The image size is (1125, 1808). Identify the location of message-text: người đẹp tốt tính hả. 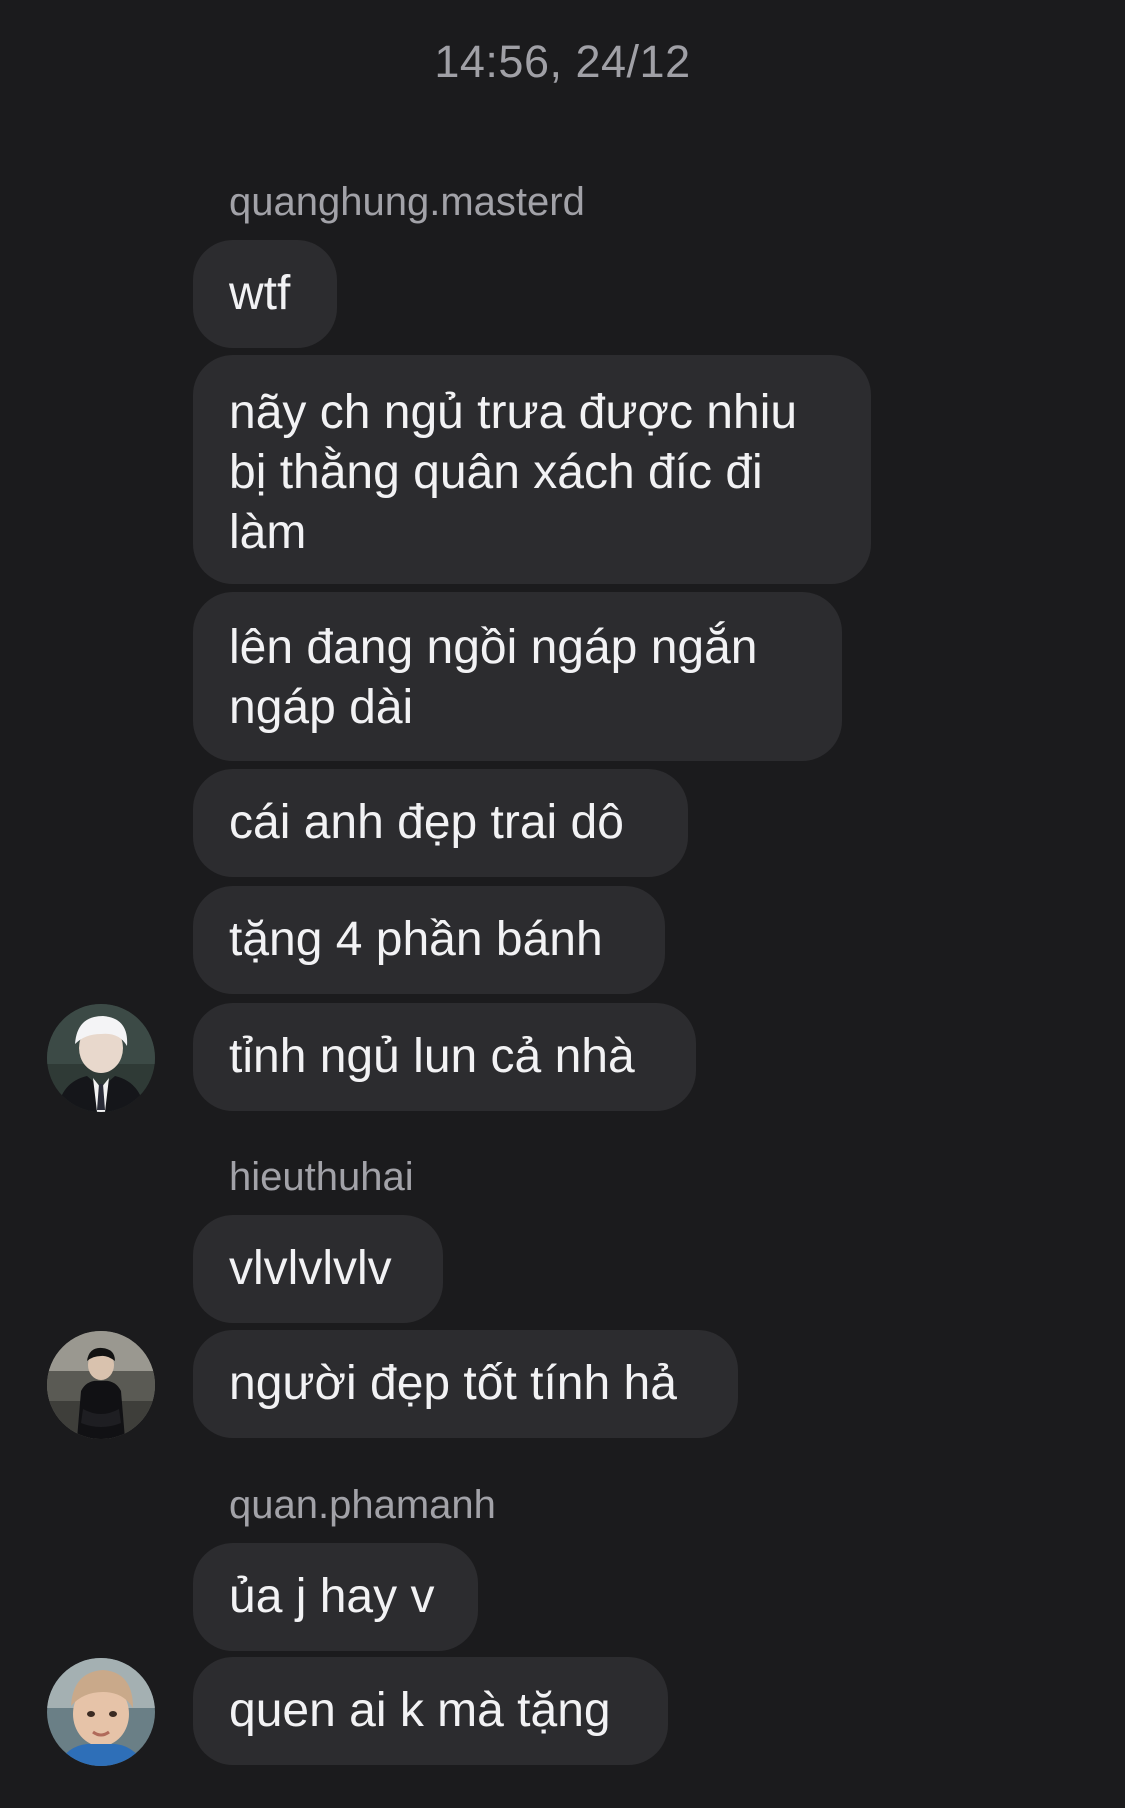
(453, 1383).